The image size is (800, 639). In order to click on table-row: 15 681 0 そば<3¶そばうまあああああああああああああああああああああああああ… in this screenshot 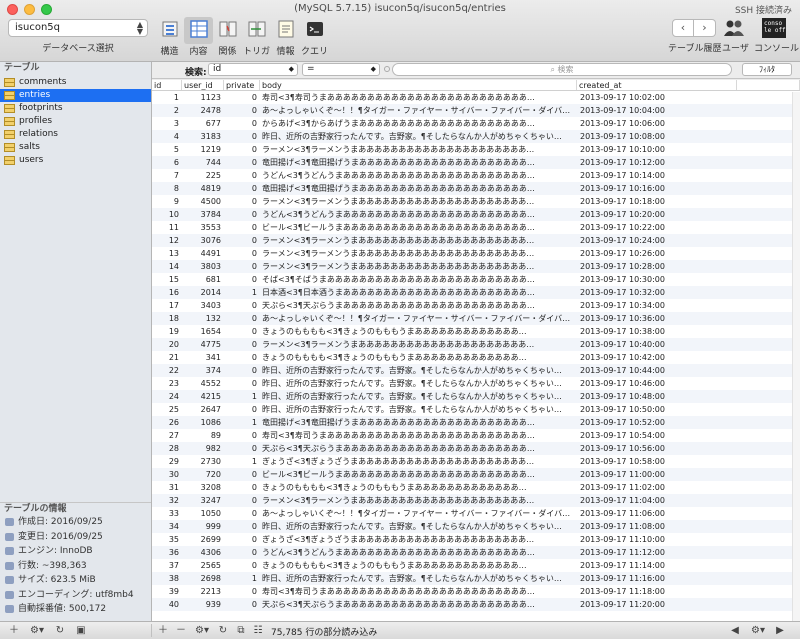, I will do `click(476, 279)`.